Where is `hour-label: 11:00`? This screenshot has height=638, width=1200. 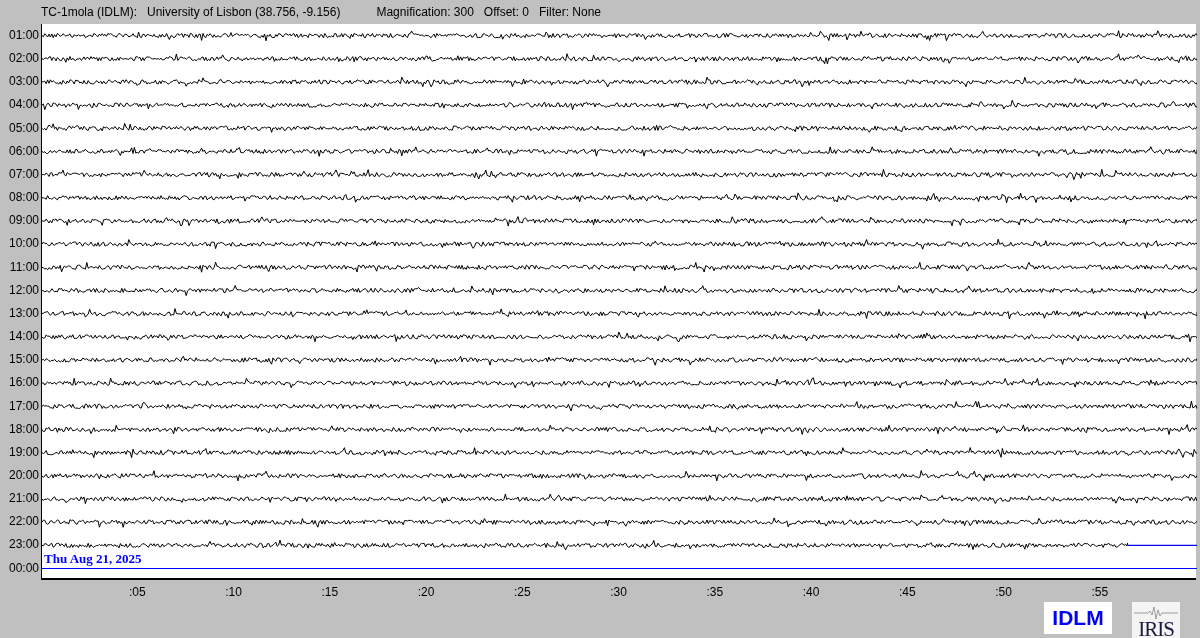 hour-label: 11:00 is located at coordinates (24, 267).